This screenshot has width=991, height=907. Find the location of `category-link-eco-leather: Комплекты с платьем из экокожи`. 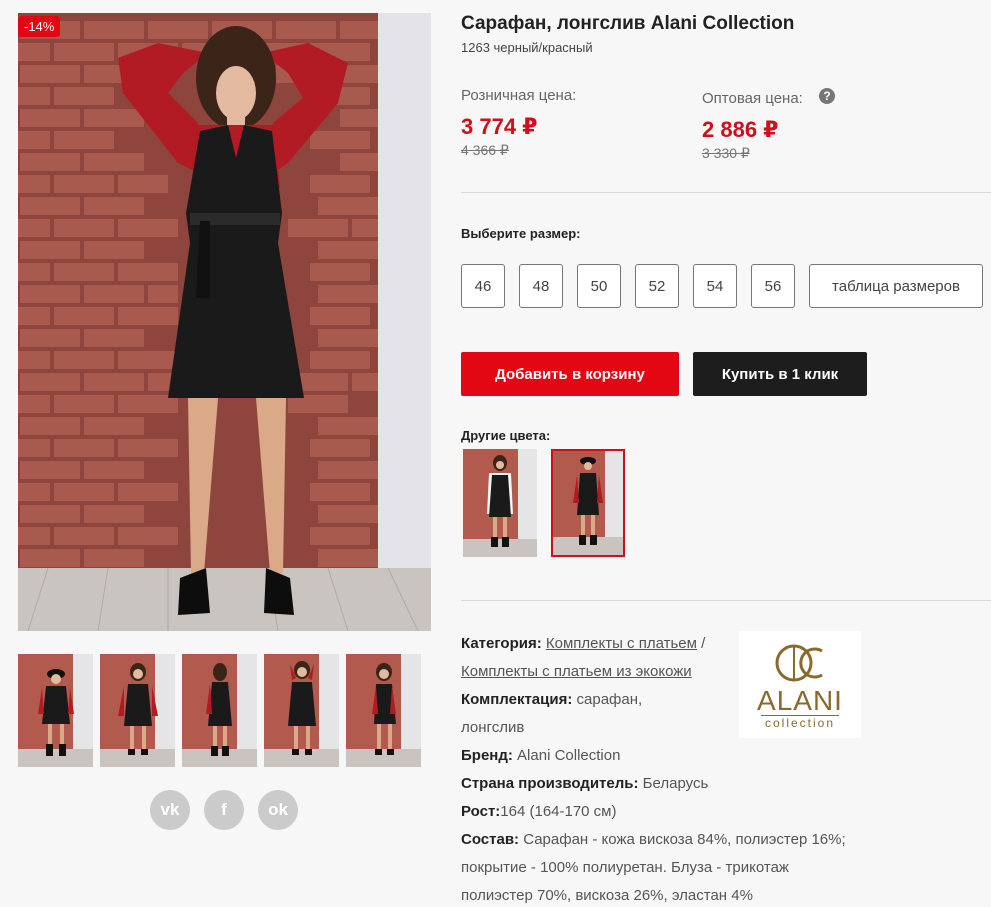

category-link-eco-leather: Комплекты с платьем из экокожи is located at coordinates (576, 671).